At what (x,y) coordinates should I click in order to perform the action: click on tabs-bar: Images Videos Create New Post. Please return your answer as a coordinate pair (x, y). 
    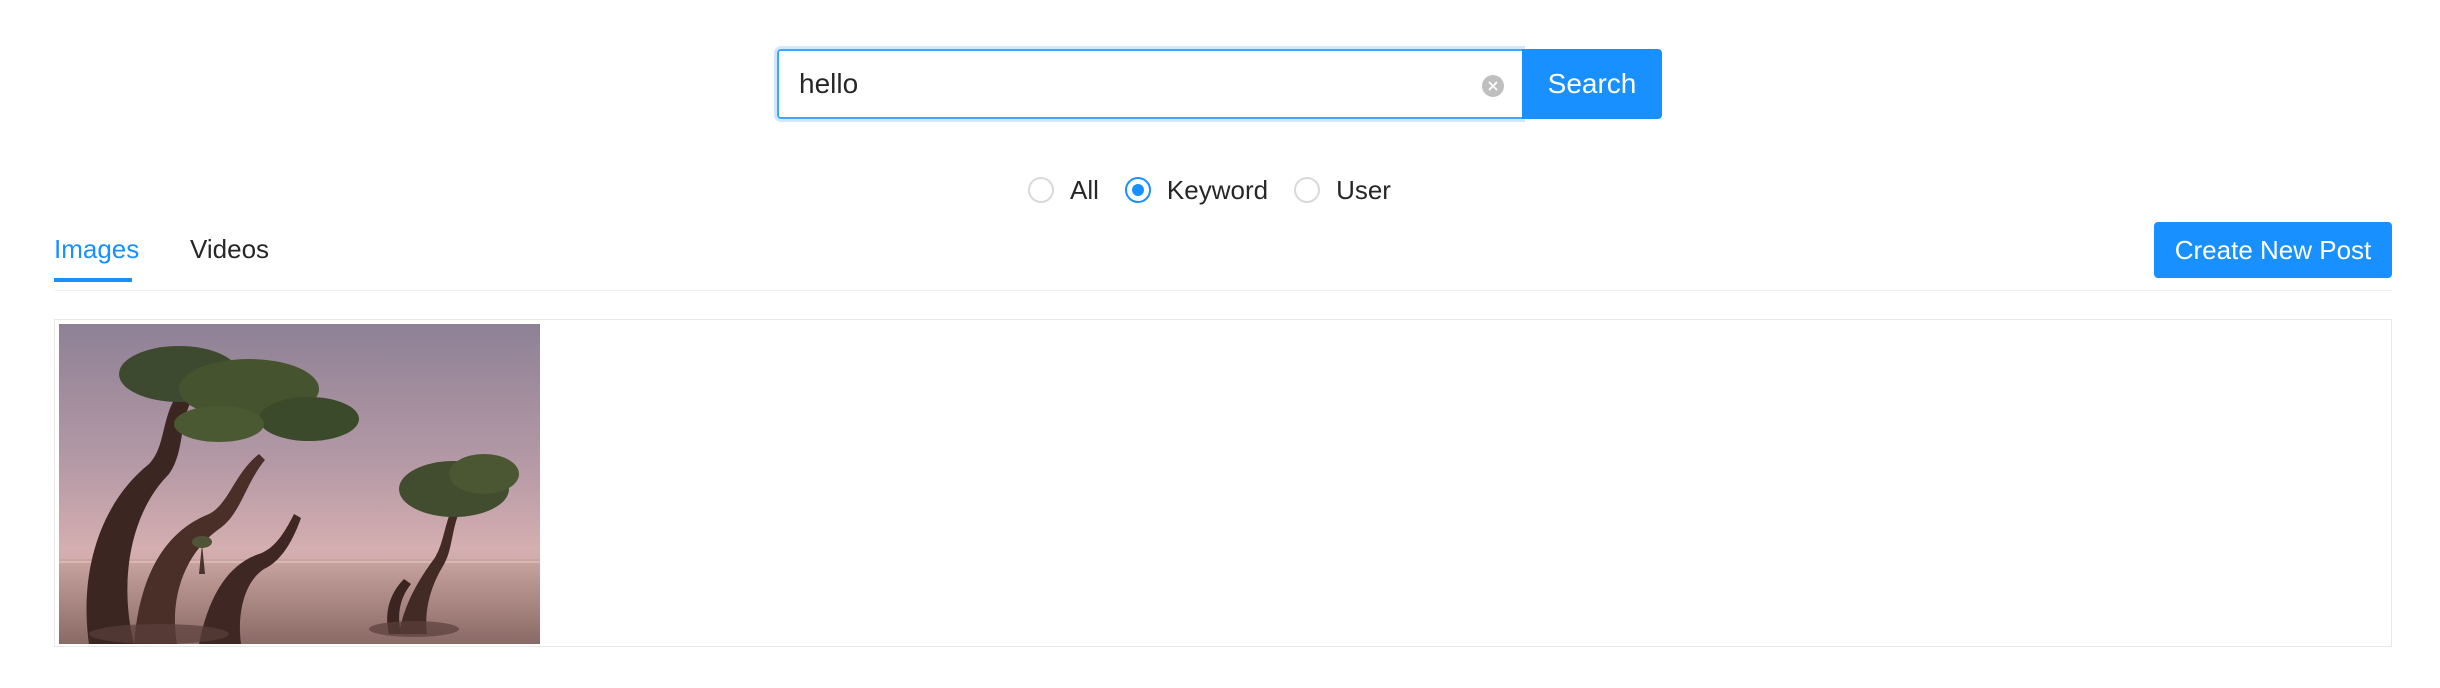
    Looking at the image, I should click on (1223, 256).